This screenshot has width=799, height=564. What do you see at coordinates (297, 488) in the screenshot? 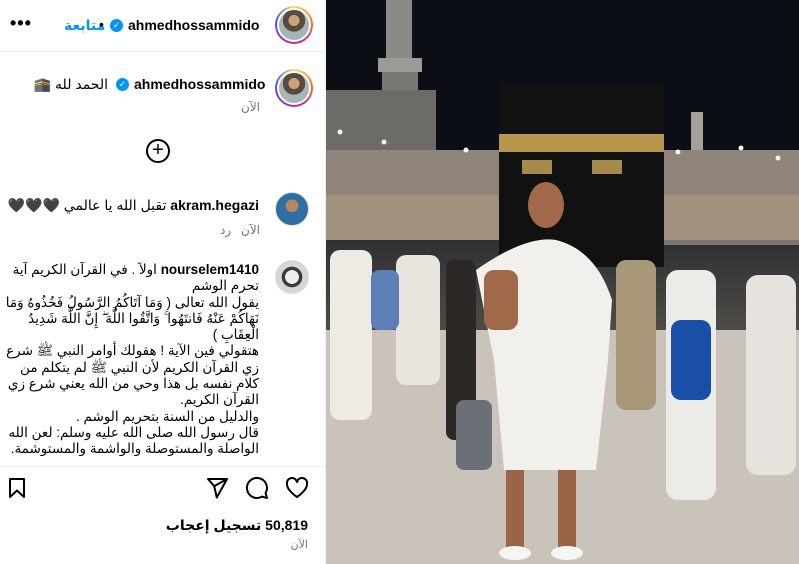
I see `like-icon` at bounding box center [297, 488].